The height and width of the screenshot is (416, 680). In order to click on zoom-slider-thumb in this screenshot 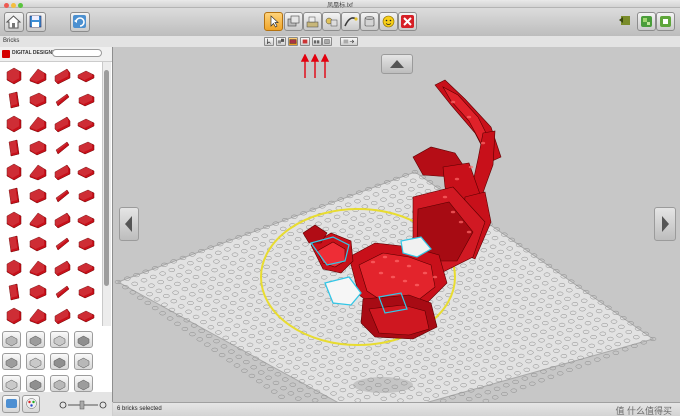, I will do `click(82, 405)`.